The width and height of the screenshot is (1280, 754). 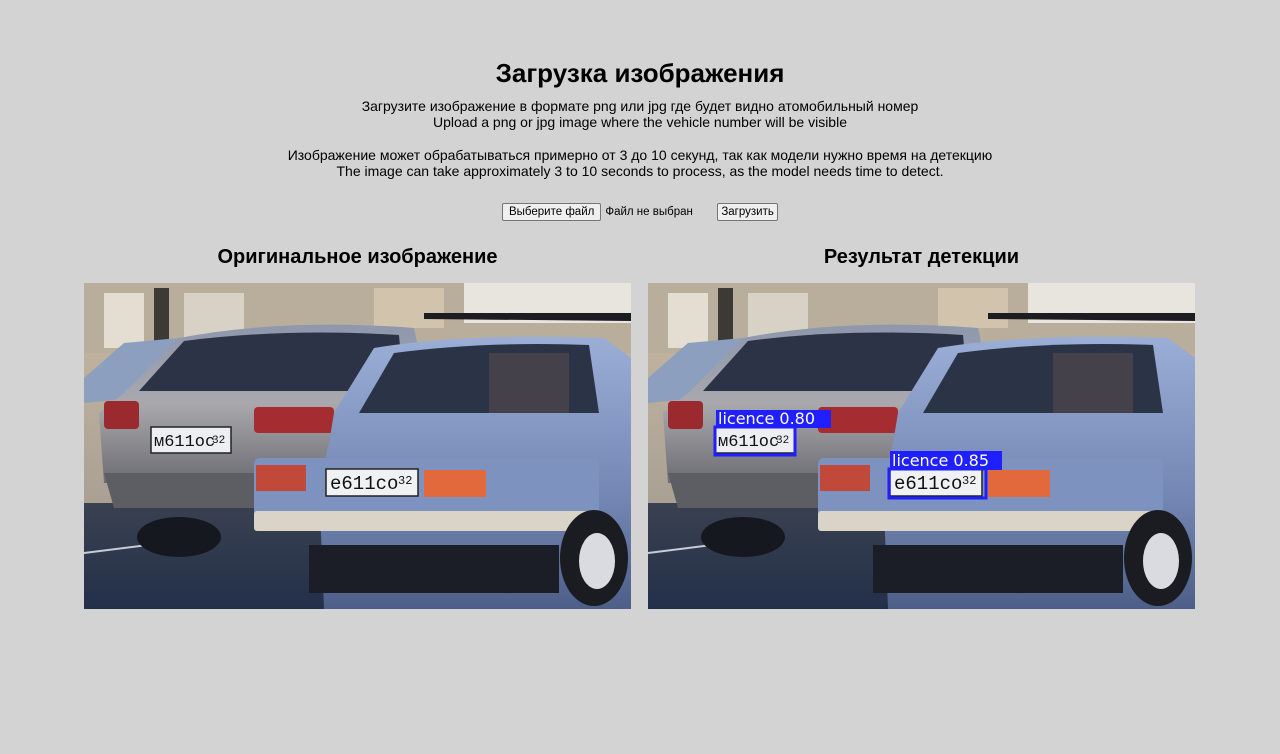 I want to click on upload-form: Выберите файл Файл не выбран Загрузить, so click(x=640, y=212).